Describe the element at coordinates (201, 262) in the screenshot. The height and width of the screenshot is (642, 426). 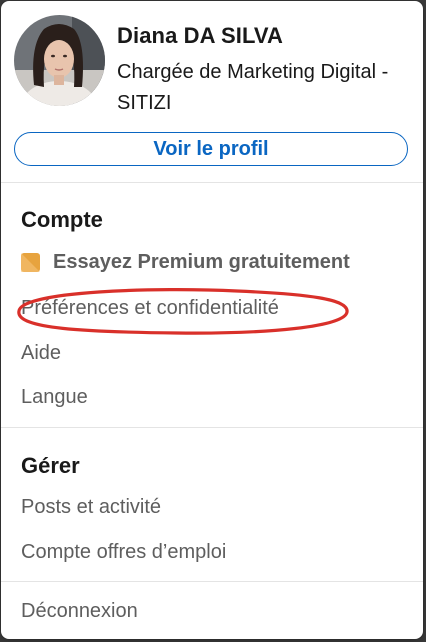
I see `try-premium-label: Essayez Premium gratuitement` at that location.